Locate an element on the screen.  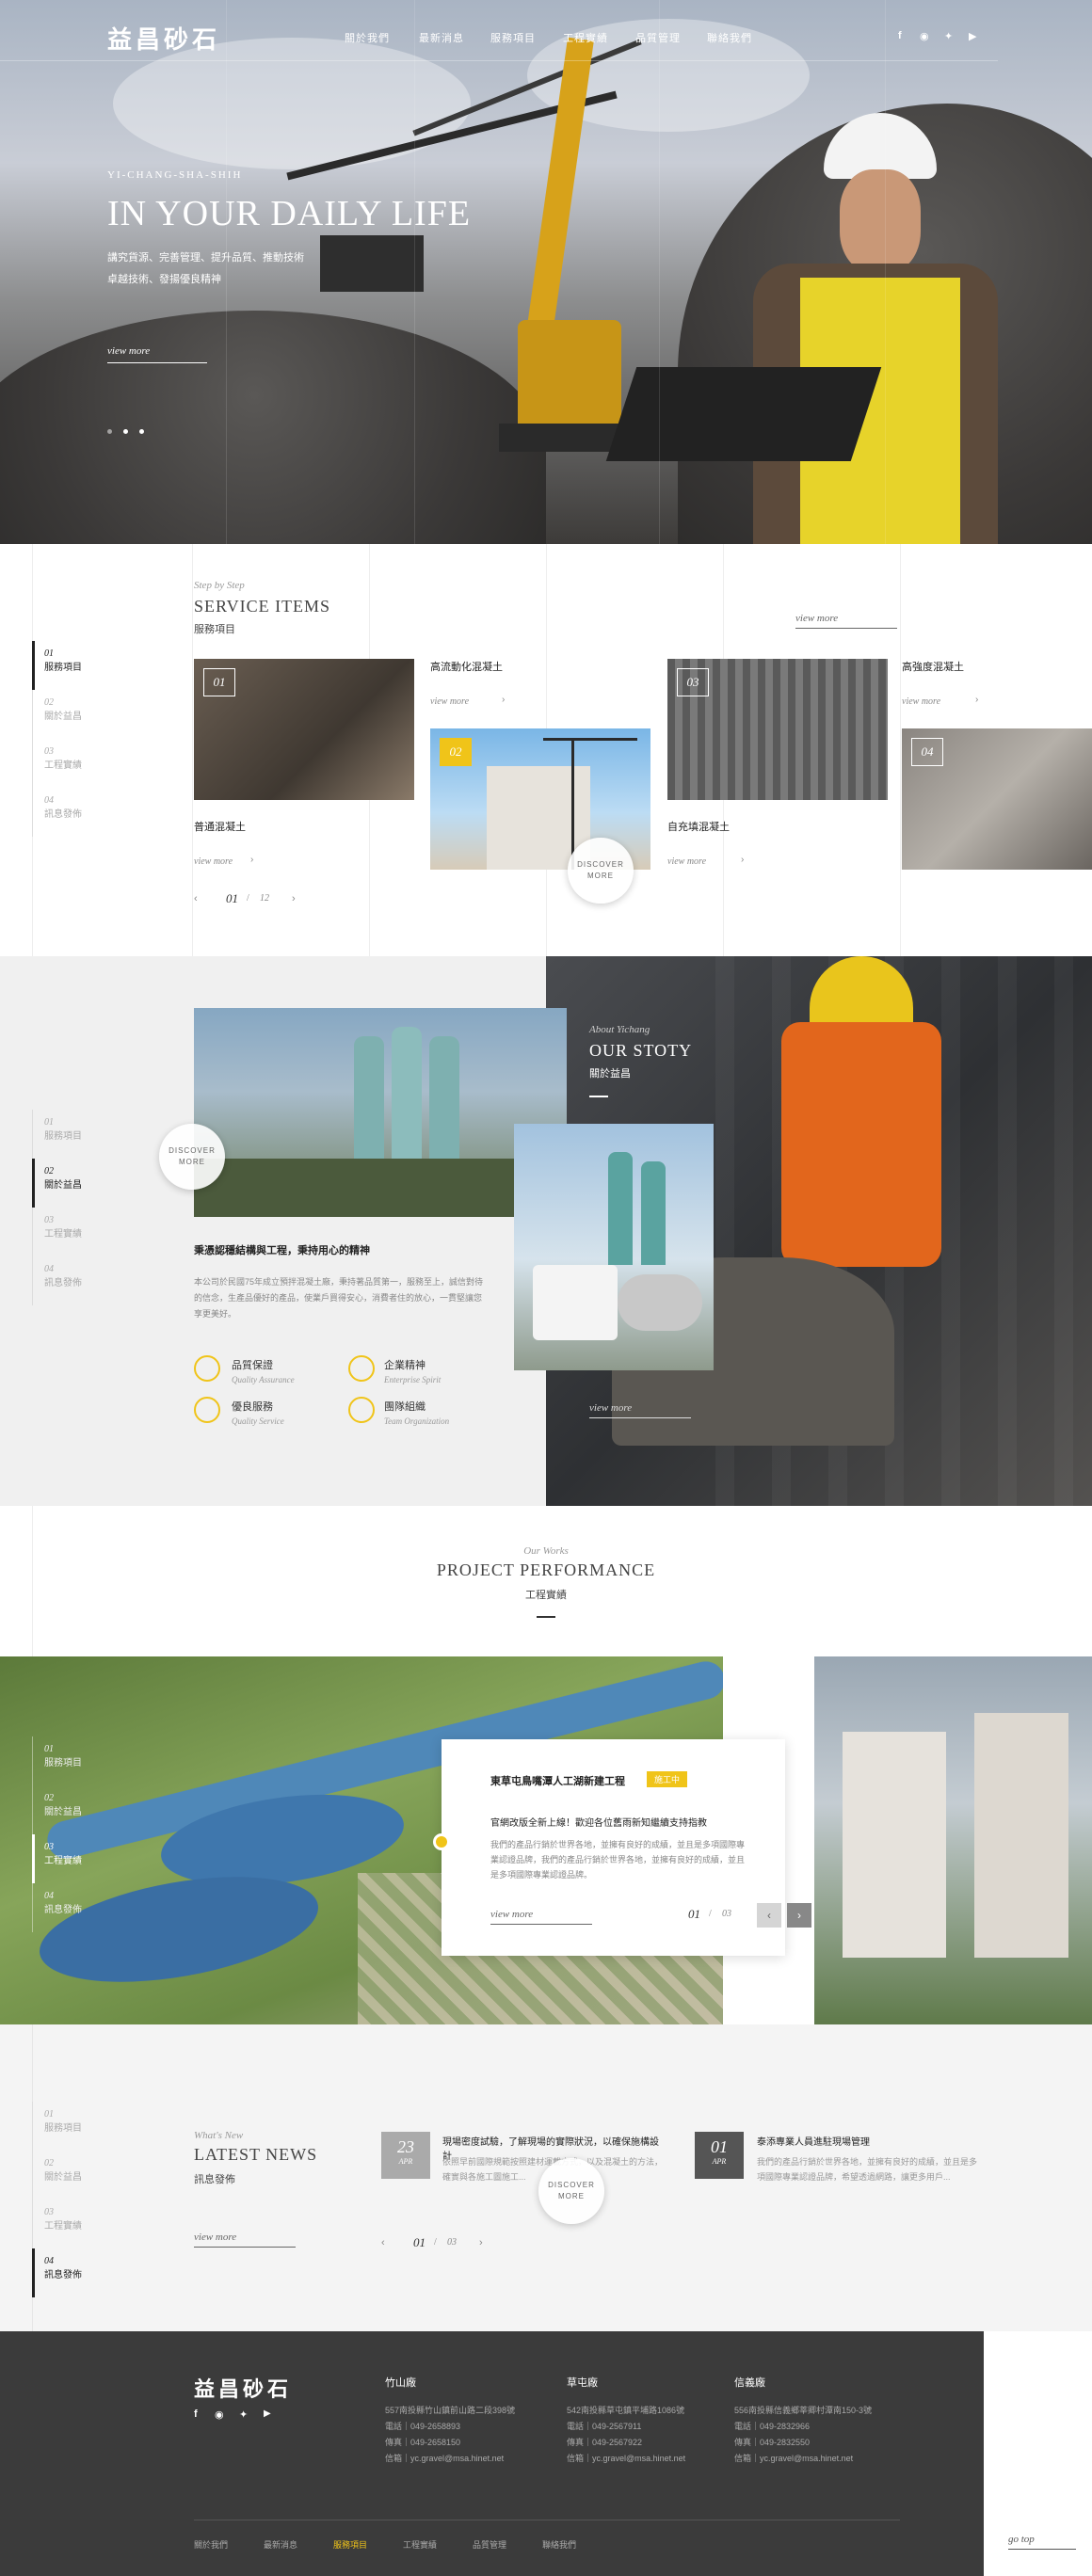
service-pager-current: 01 is located at coordinates (232, 898).